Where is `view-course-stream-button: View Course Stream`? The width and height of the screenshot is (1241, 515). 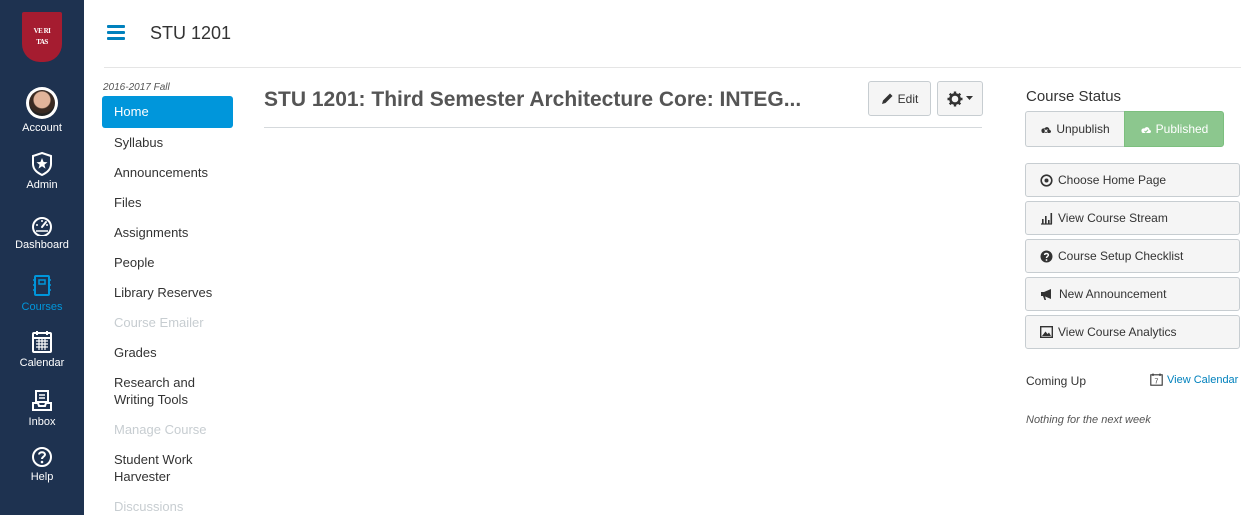
view-course-stream-button: View Course Stream is located at coordinates (1132, 218).